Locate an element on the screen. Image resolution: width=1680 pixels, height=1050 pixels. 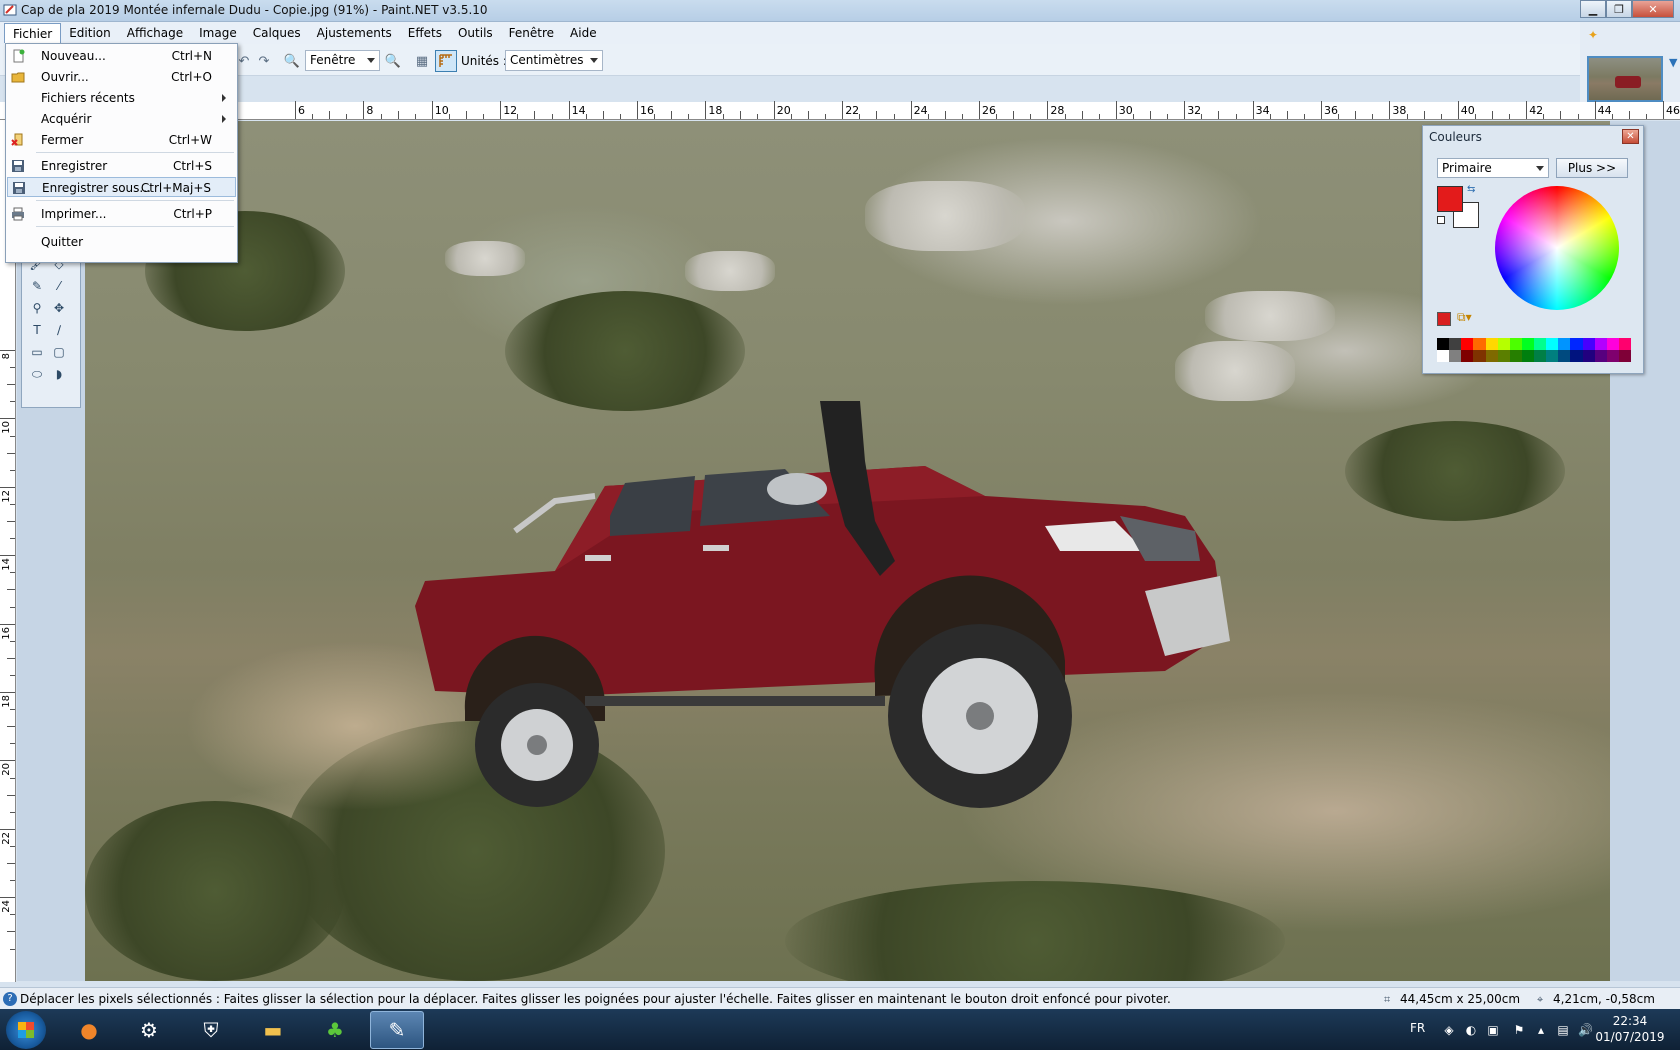
zoom-select: Fenêtre is located at coordinates (342, 60).